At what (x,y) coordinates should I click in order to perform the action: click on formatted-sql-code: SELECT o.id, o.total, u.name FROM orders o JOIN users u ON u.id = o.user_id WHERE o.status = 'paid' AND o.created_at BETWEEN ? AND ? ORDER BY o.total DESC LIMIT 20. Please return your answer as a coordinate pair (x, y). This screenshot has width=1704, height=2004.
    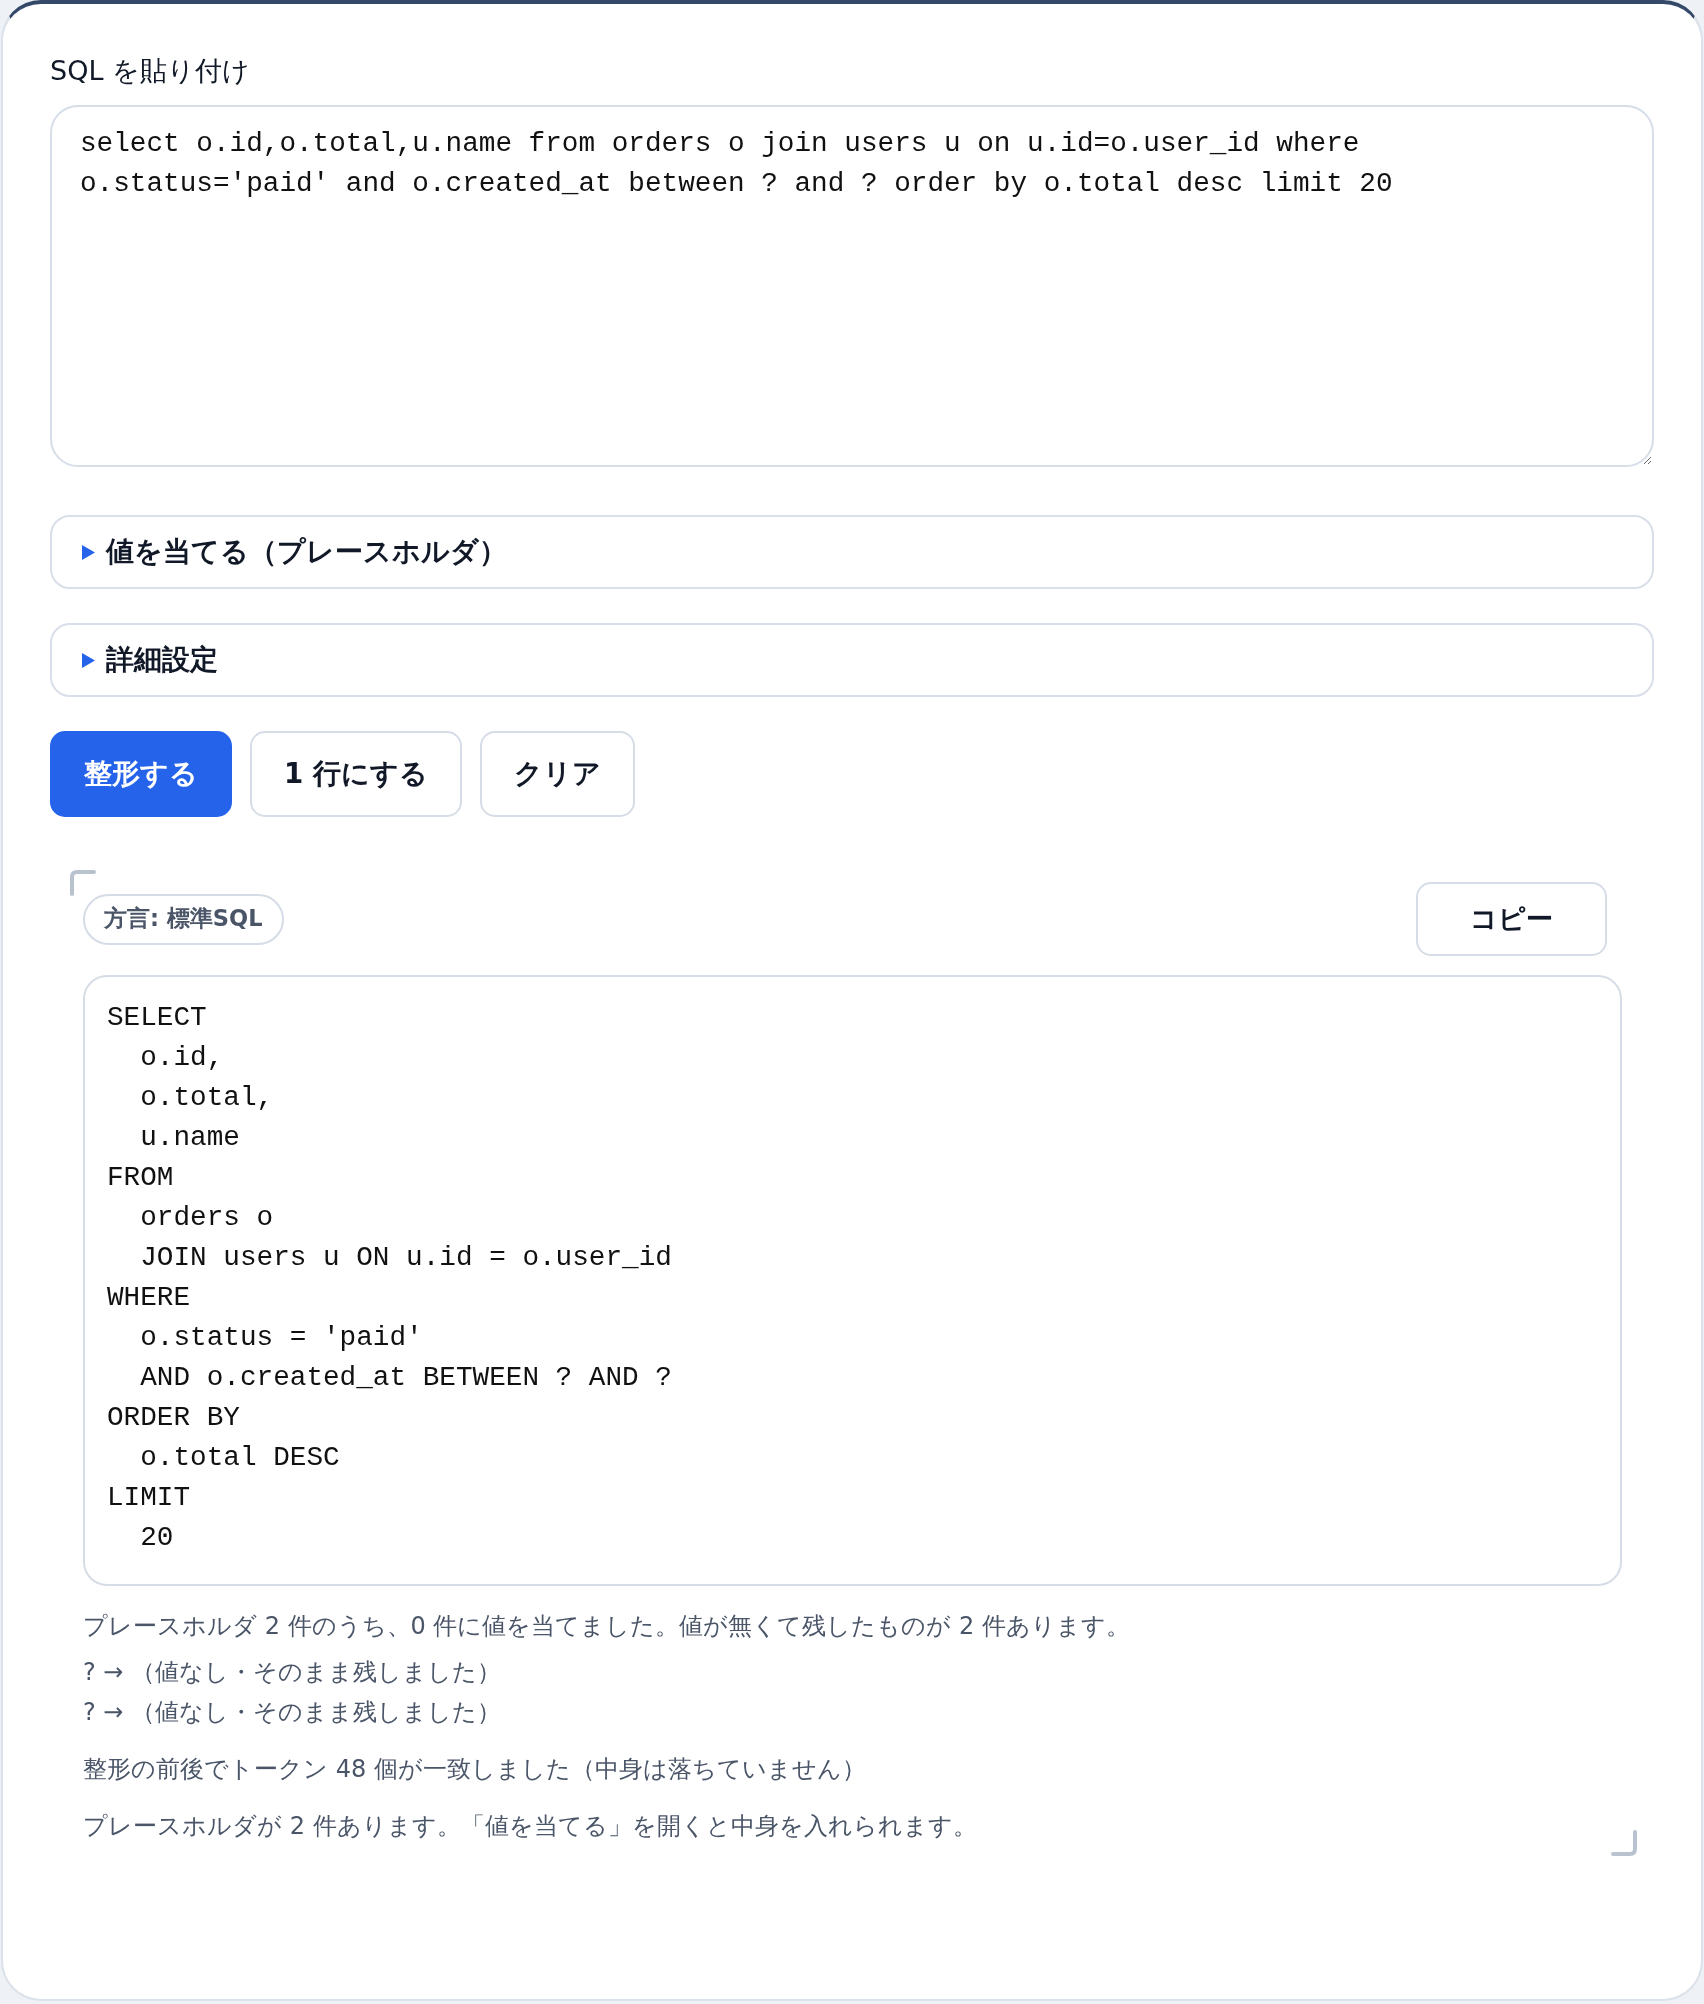
    Looking at the image, I should click on (390, 1278).